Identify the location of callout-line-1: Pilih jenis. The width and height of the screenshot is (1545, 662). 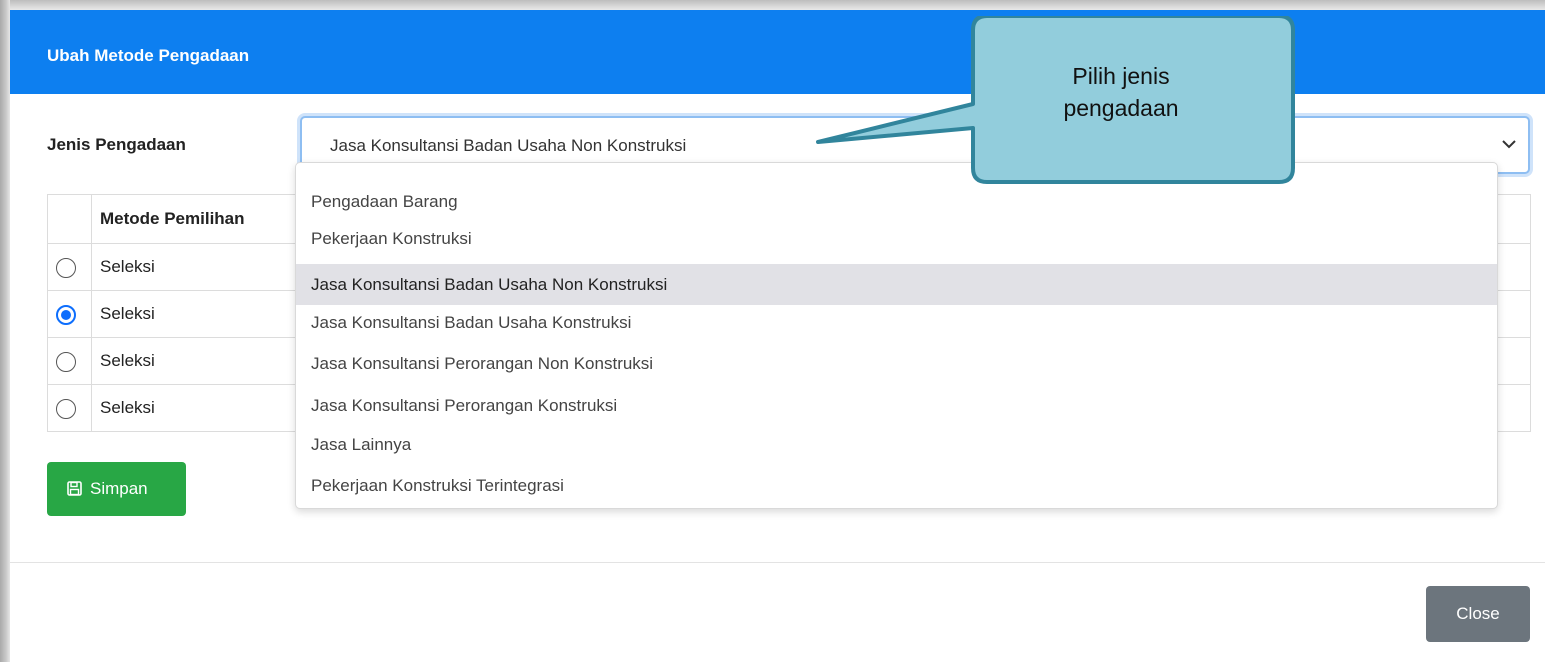
(1121, 76).